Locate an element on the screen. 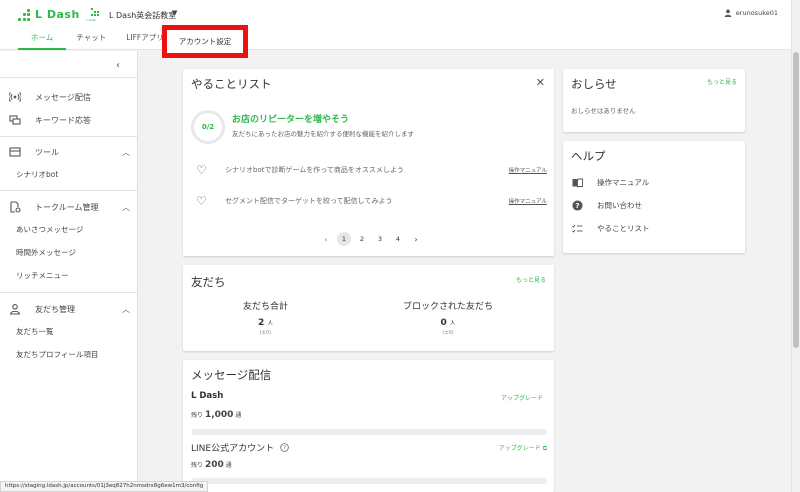 The image size is (800, 492). line-upgrade-link: アップグレード ⧉ is located at coordinates (523, 448).